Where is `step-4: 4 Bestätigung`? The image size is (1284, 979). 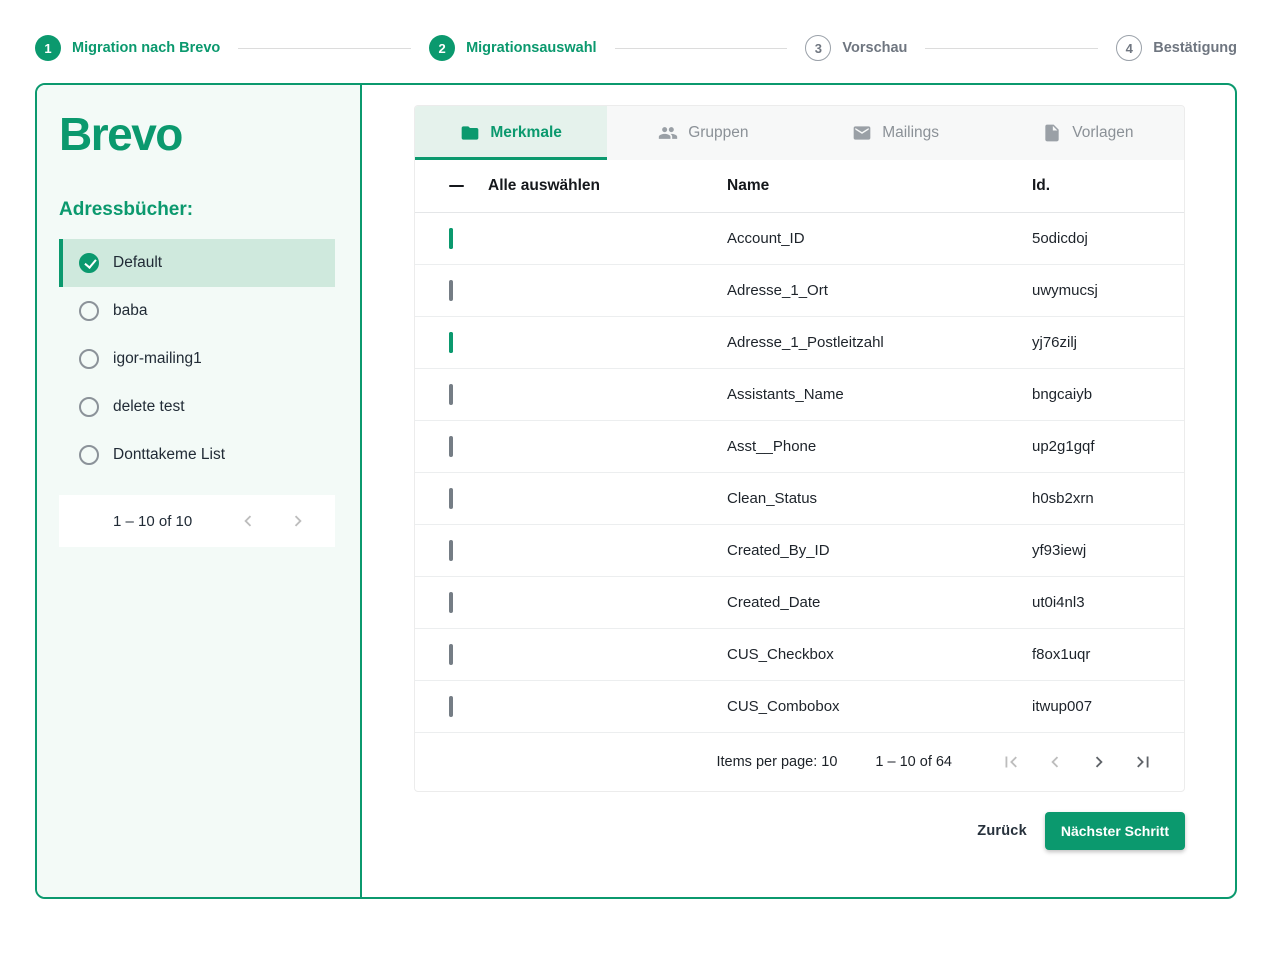
step-4: 4 Bestätigung is located at coordinates (1176, 48).